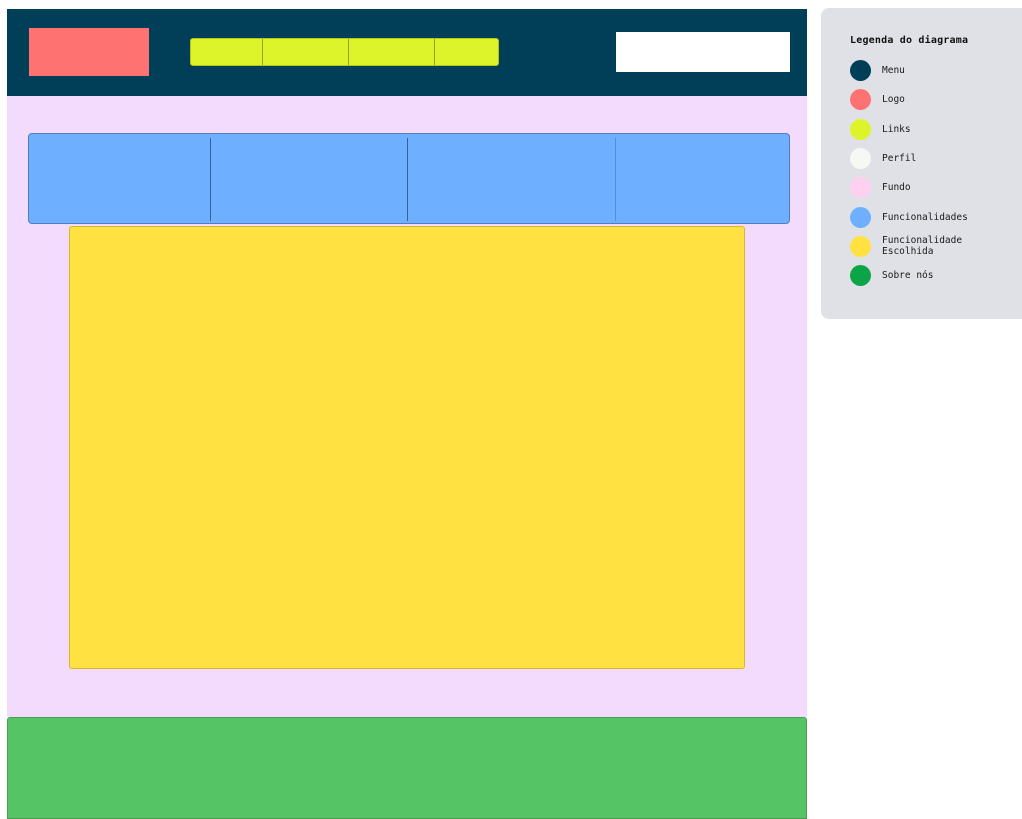 This screenshot has height=819, width=1022. Describe the element at coordinates (896, 129) in the screenshot. I see `legend-label: Links` at that location.